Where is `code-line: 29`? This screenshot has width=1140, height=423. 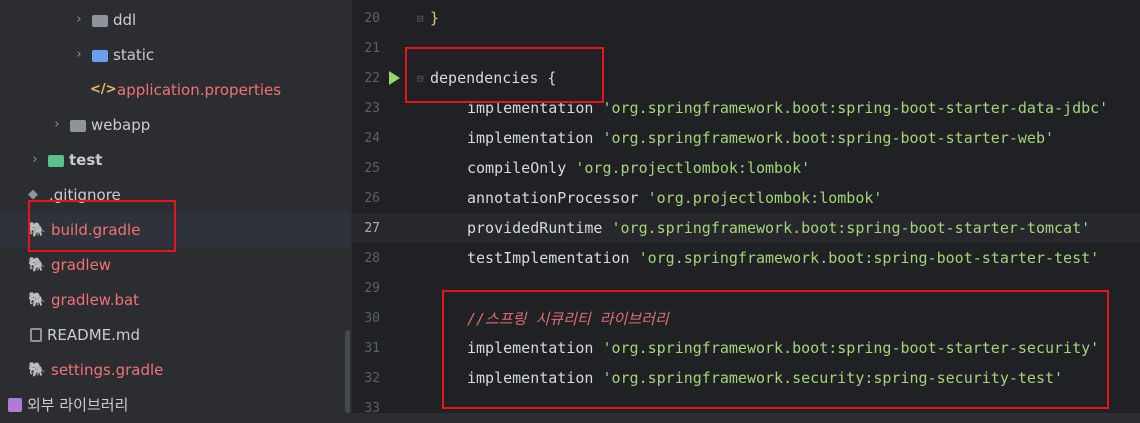
code-line: 29 is located at coordinates (746, 288).